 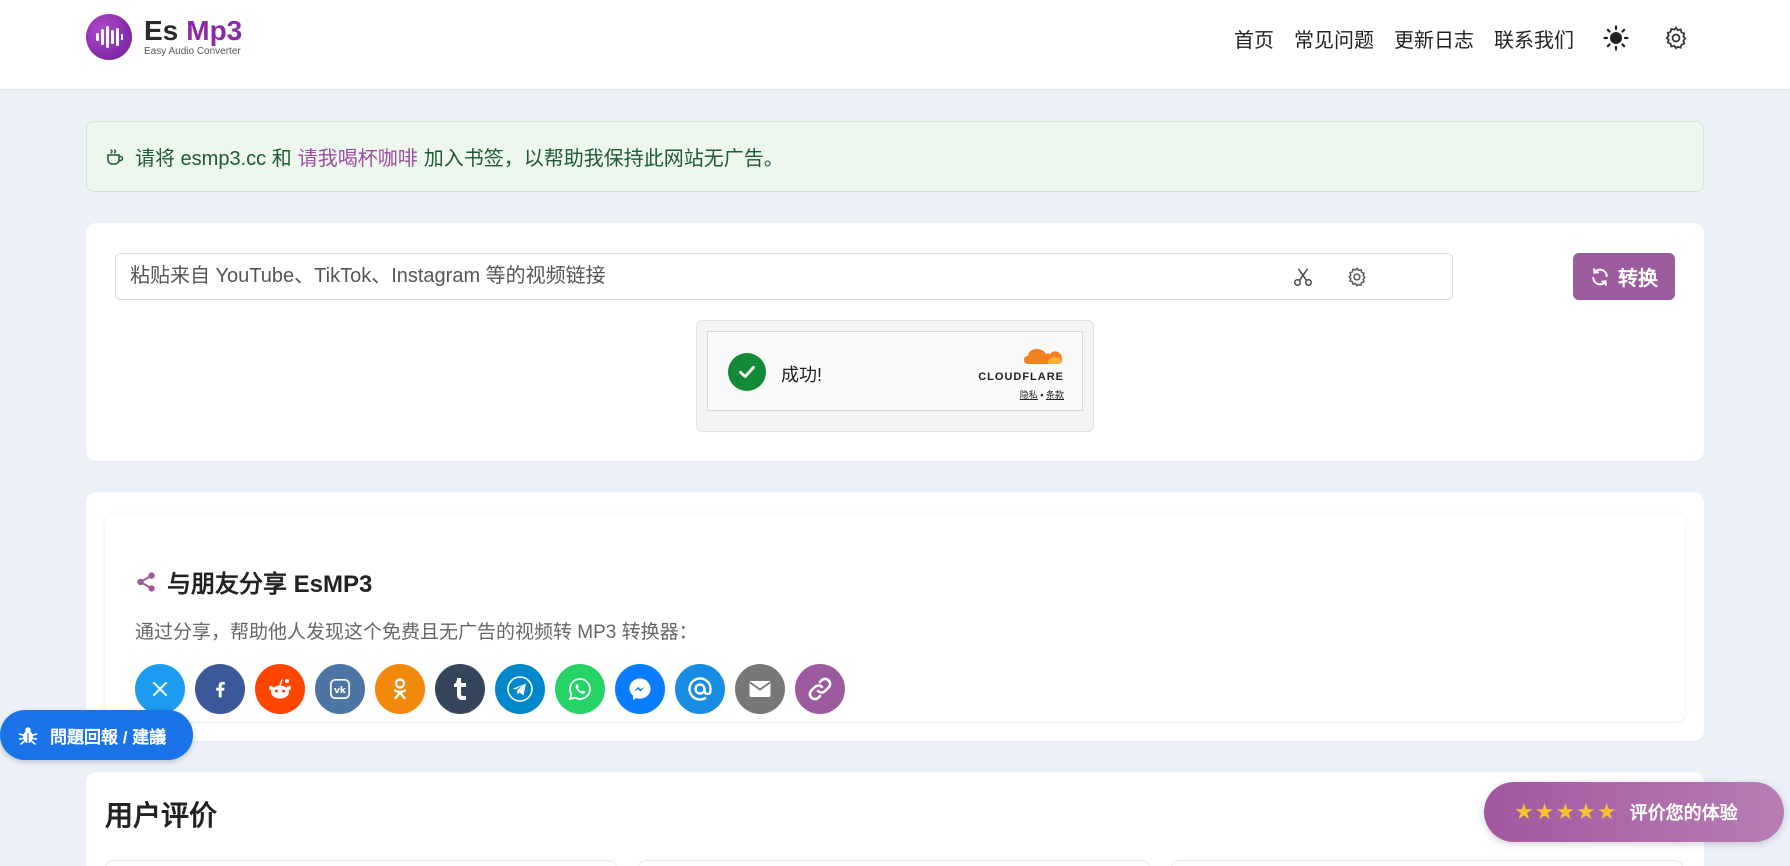 I want to click on notice-suffix: 加入书签，以帮助我保持此网站无广告。, so click(x=603, y=159).